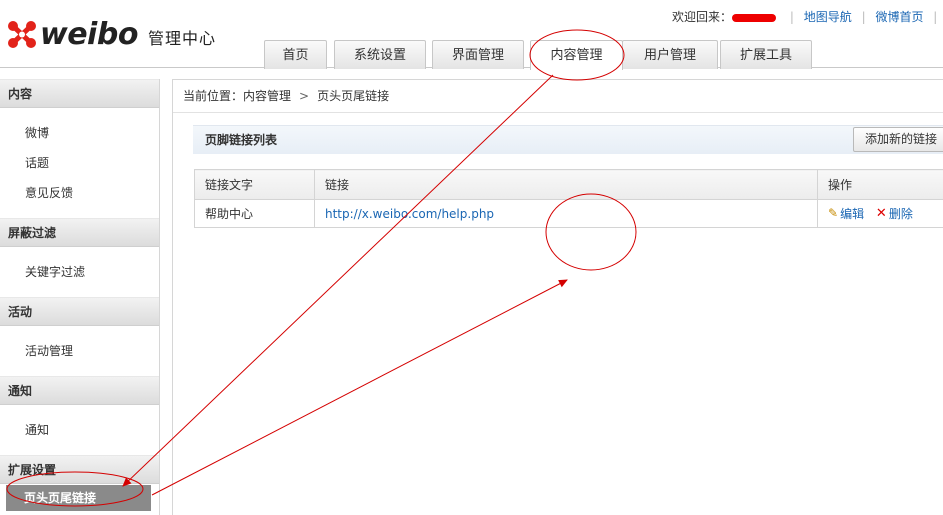  Describe the element at coordinates (558, 96) in the screenshot. I see `breadcrumb: 当前位置：内容管理 > 页头页尾链接` at that location.